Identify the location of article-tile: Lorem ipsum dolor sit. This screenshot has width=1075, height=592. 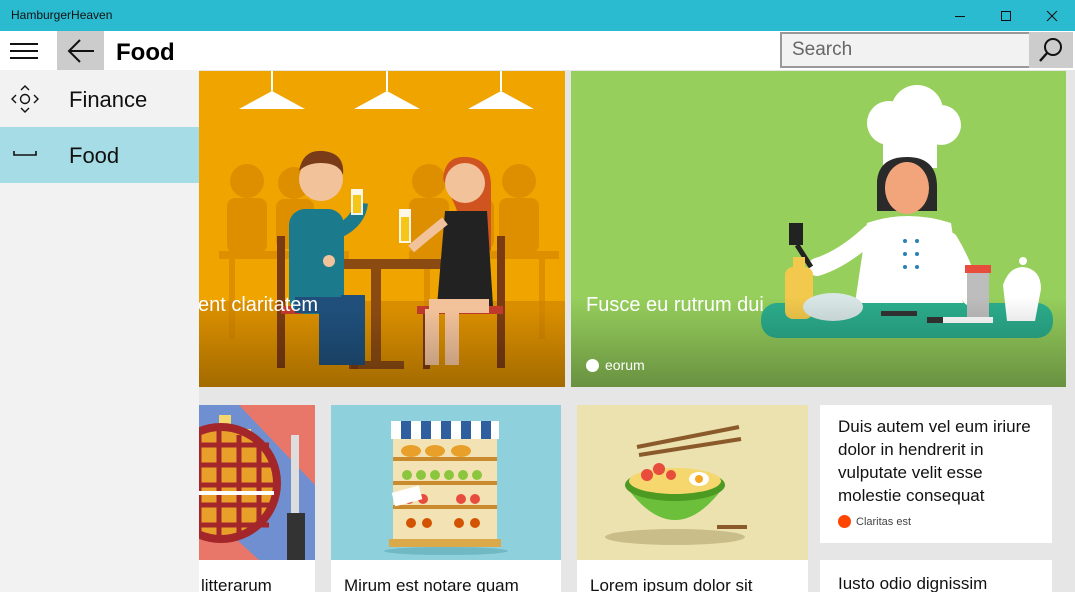
(692, 498).